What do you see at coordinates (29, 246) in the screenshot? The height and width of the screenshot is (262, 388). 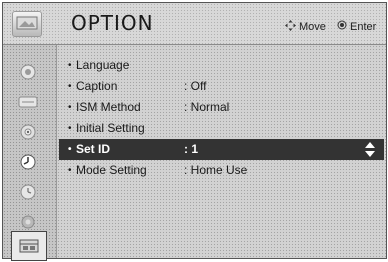 I see `option-icon` at bounding box center [29, 246].